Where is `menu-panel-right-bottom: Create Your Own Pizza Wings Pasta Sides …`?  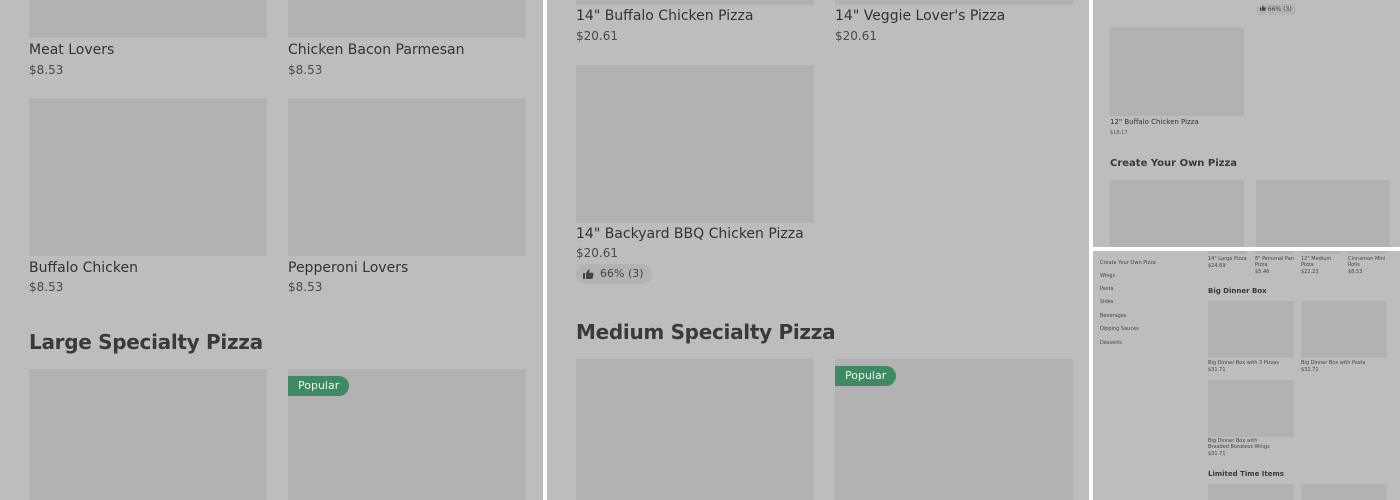
menu-panel-right-bottom: Create Your Own Pizza Wings Pasta Sides … is located at coordinates (1246, 375).